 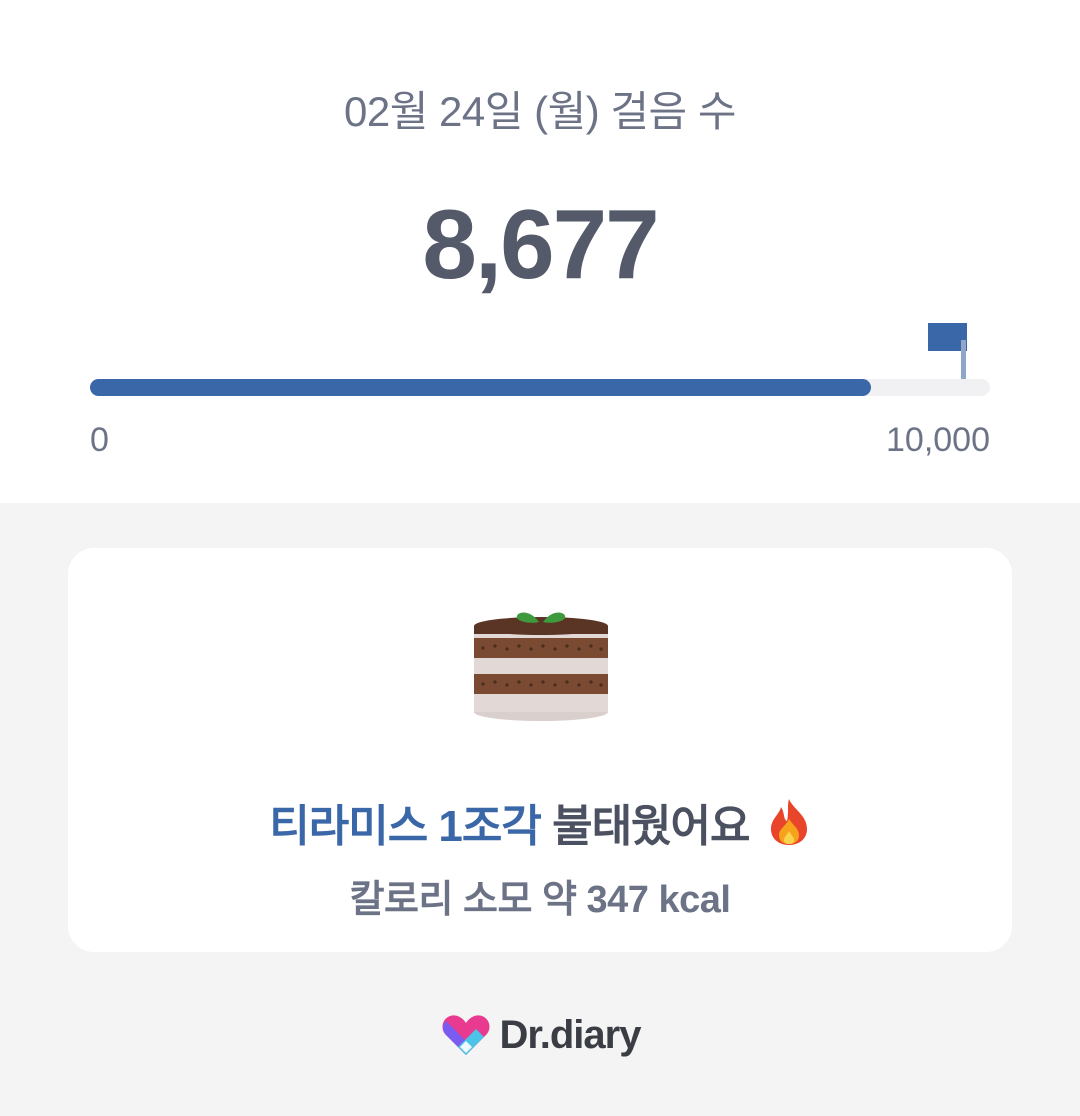 I want to click on heart-logo-icon, so click(x=466, y=1035).